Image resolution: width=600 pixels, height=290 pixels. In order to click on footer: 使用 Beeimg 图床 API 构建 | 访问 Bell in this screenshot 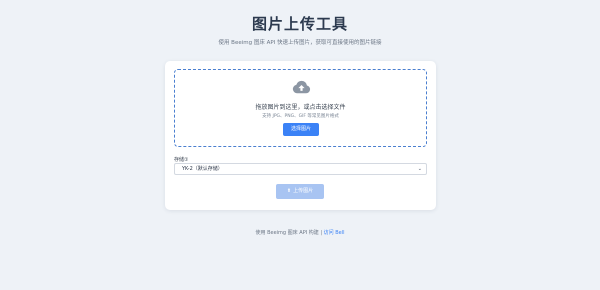, I will do `click(300, 232)`.